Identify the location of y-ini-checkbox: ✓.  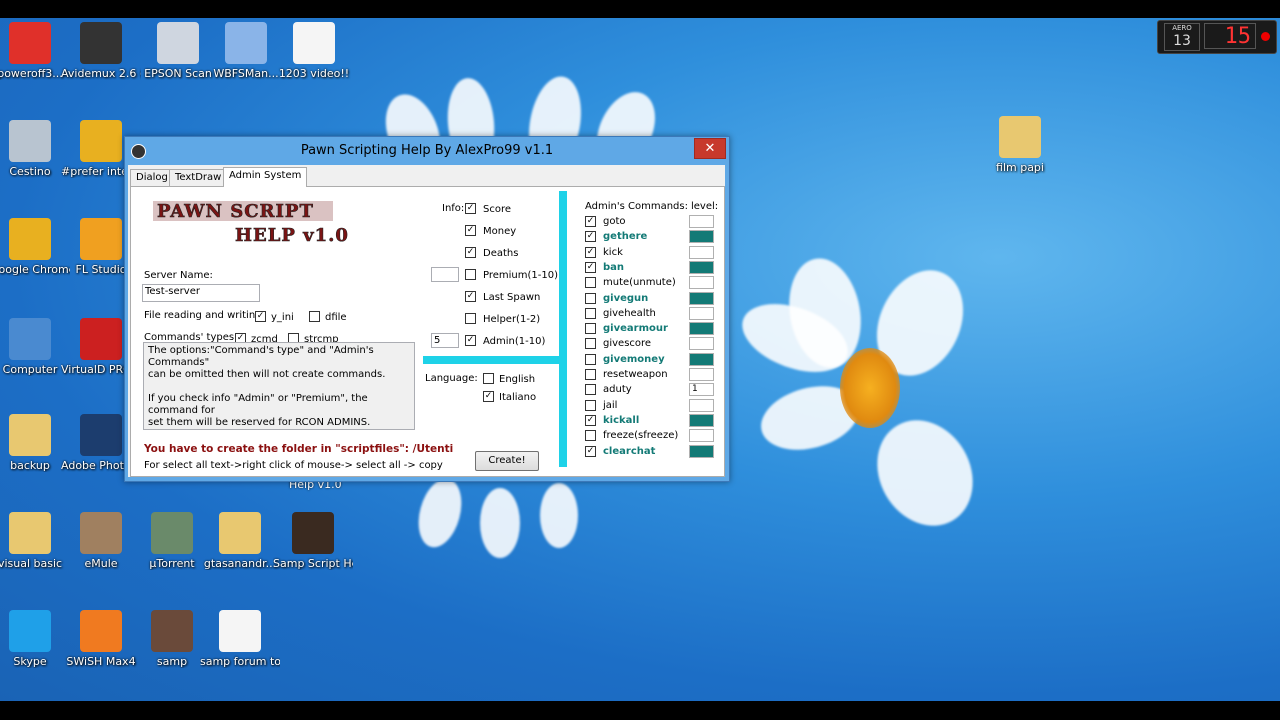
(260, 316).